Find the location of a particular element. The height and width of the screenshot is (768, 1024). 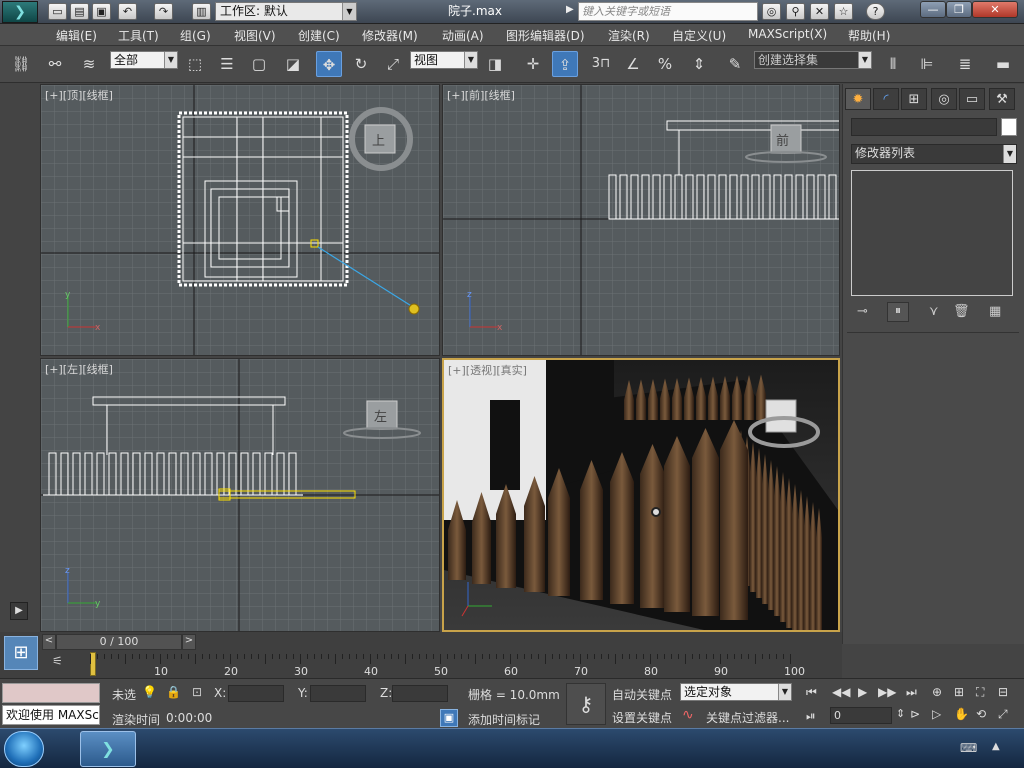

z-coordinate-field is located at coordinates (420, 693).